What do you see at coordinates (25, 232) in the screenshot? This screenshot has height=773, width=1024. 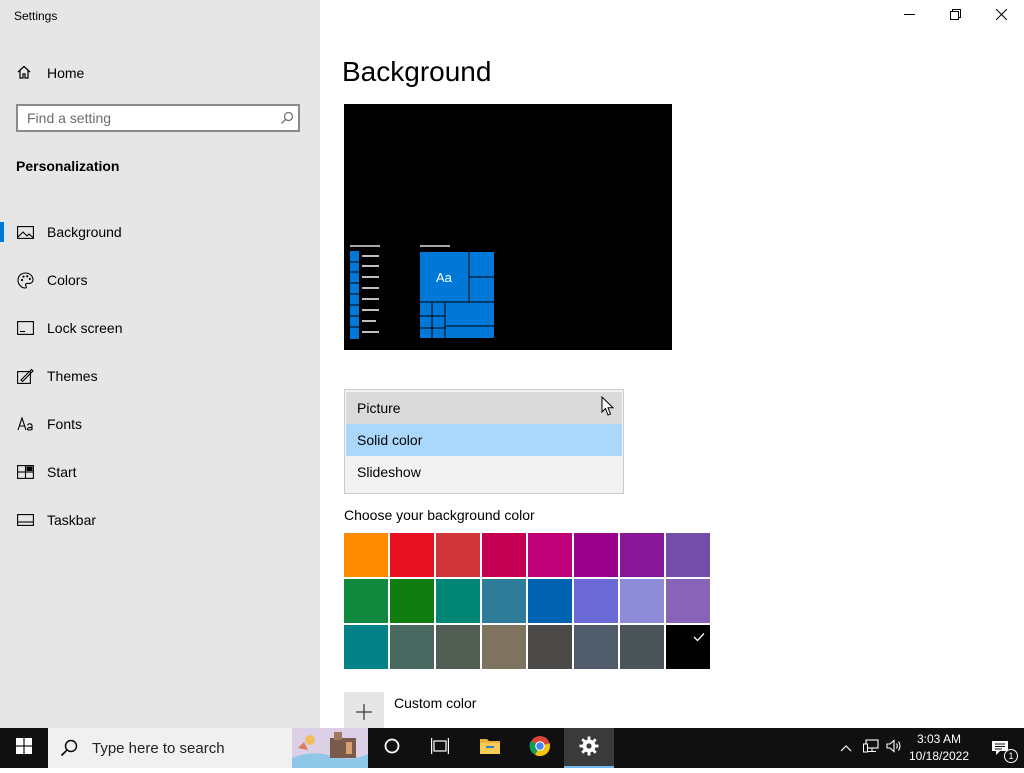 I see `picture-icon` at bounding box center [25, 232].